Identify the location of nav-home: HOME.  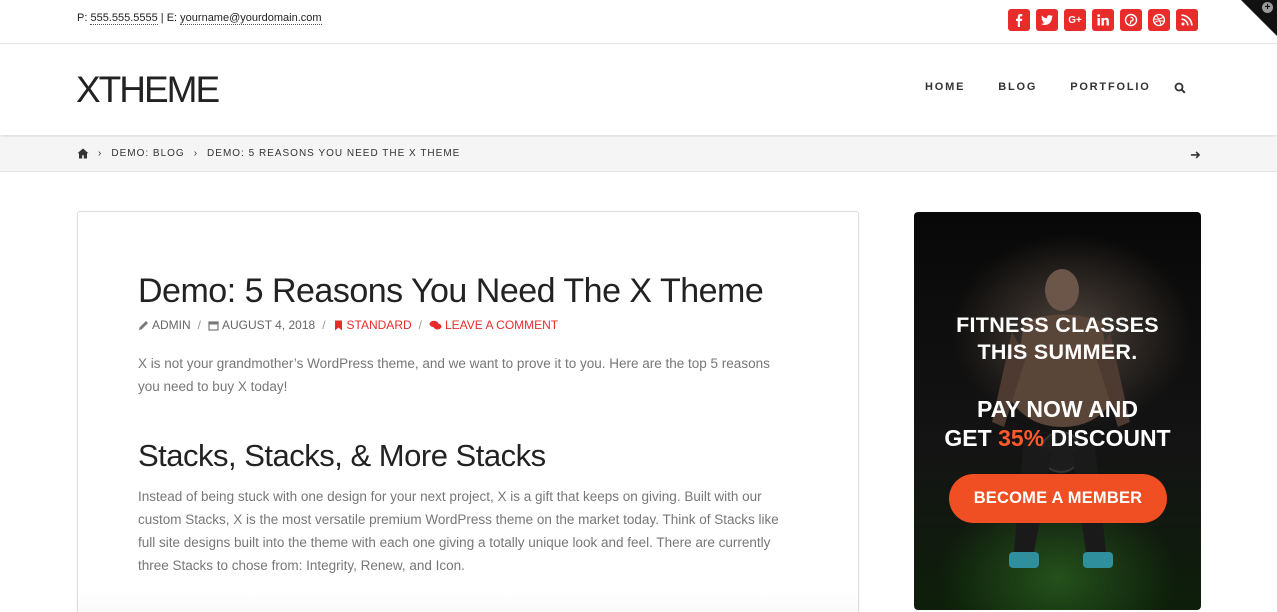
(945, 87).